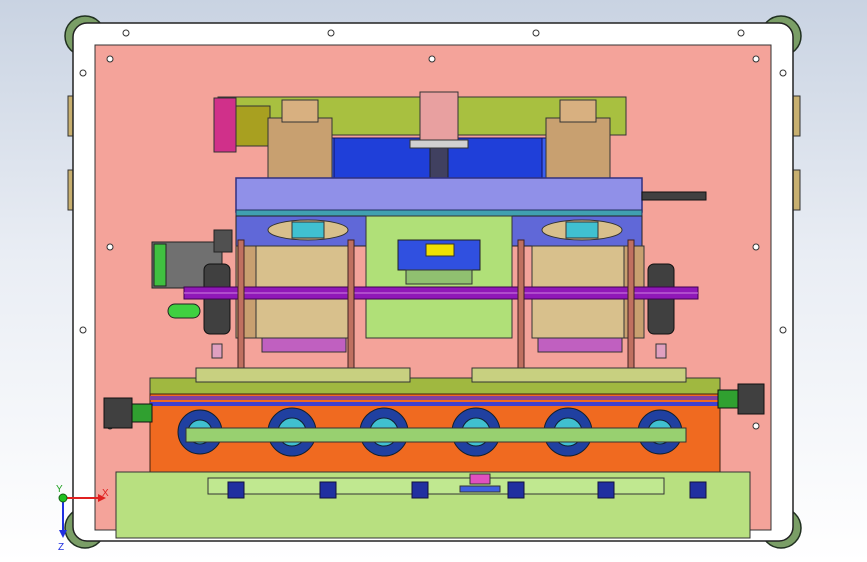 The image size is (867, 562). I want to click on center-actuator, so click(439, 118).